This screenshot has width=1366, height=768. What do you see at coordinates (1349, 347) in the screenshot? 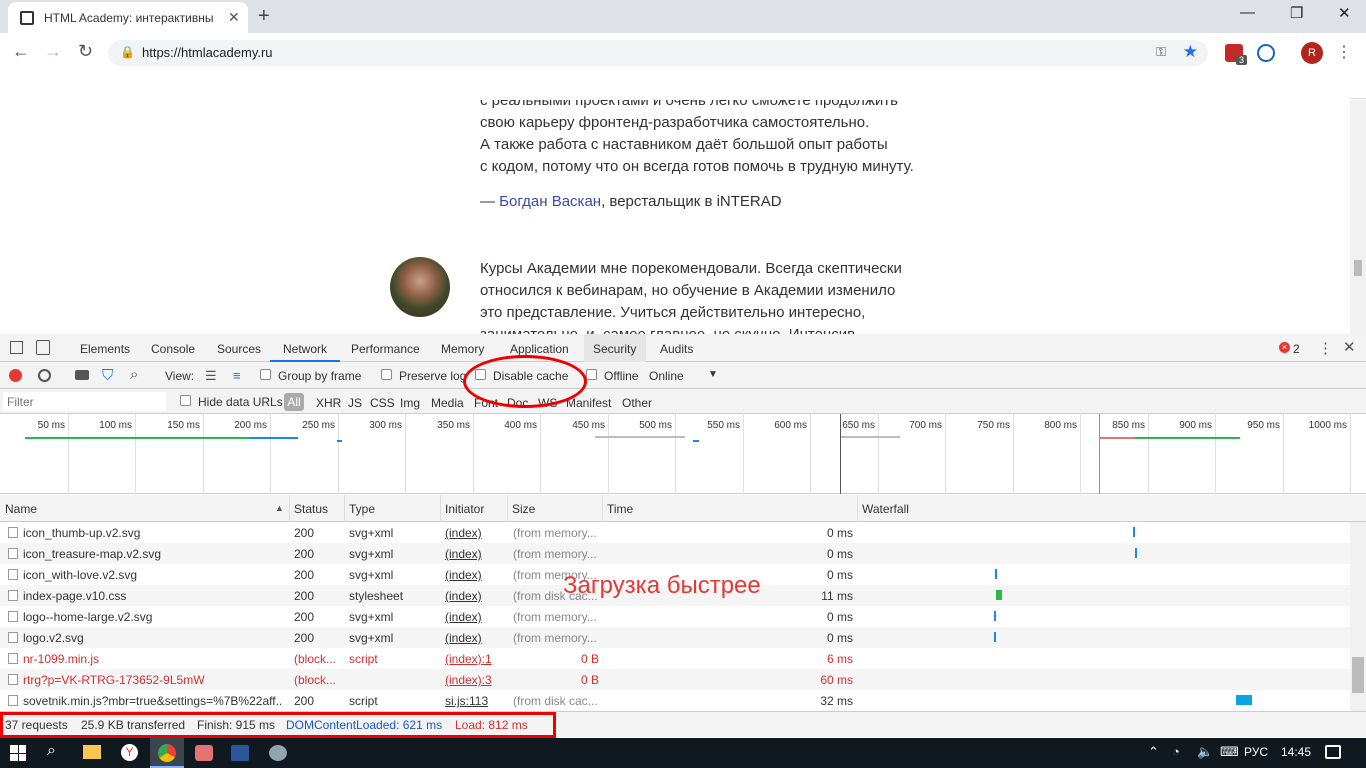
I see `devtools-close-icon: ✕` at bounding box center [1349, 347].